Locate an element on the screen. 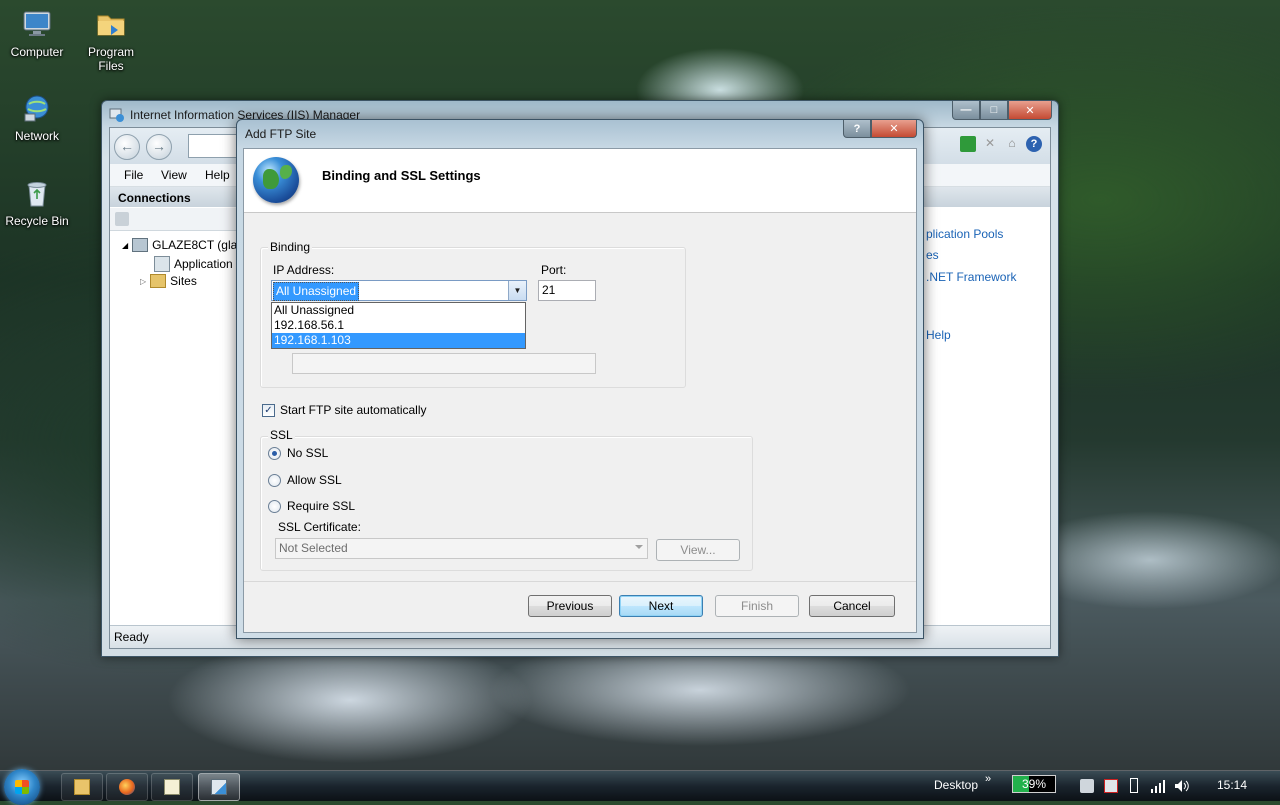  require-ssl-label: Require SSL is located at coordinates (321, 506).